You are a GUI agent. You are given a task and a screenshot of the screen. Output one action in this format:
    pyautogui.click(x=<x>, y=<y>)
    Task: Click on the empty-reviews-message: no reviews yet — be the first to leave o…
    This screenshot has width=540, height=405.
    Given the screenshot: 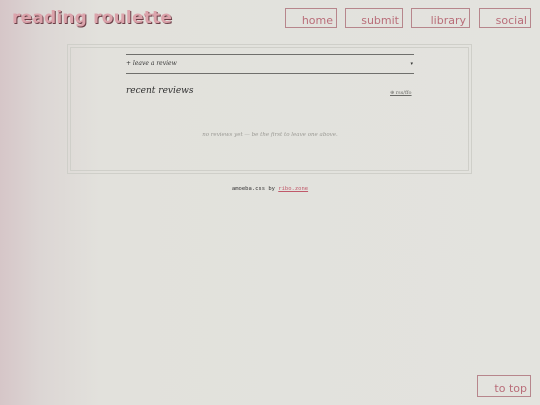 What is the action you would take?
    pyautogui.click(x=270, y=135)
    